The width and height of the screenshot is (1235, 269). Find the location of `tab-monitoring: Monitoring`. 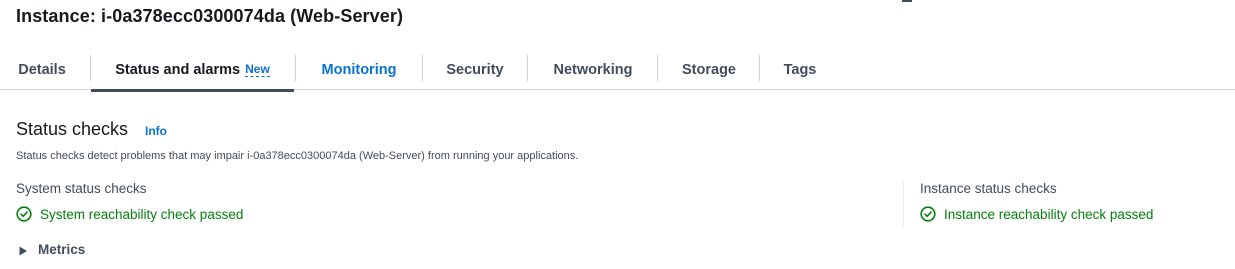

tab-monitoring: Monitoring is located at coordinates (359, 70).